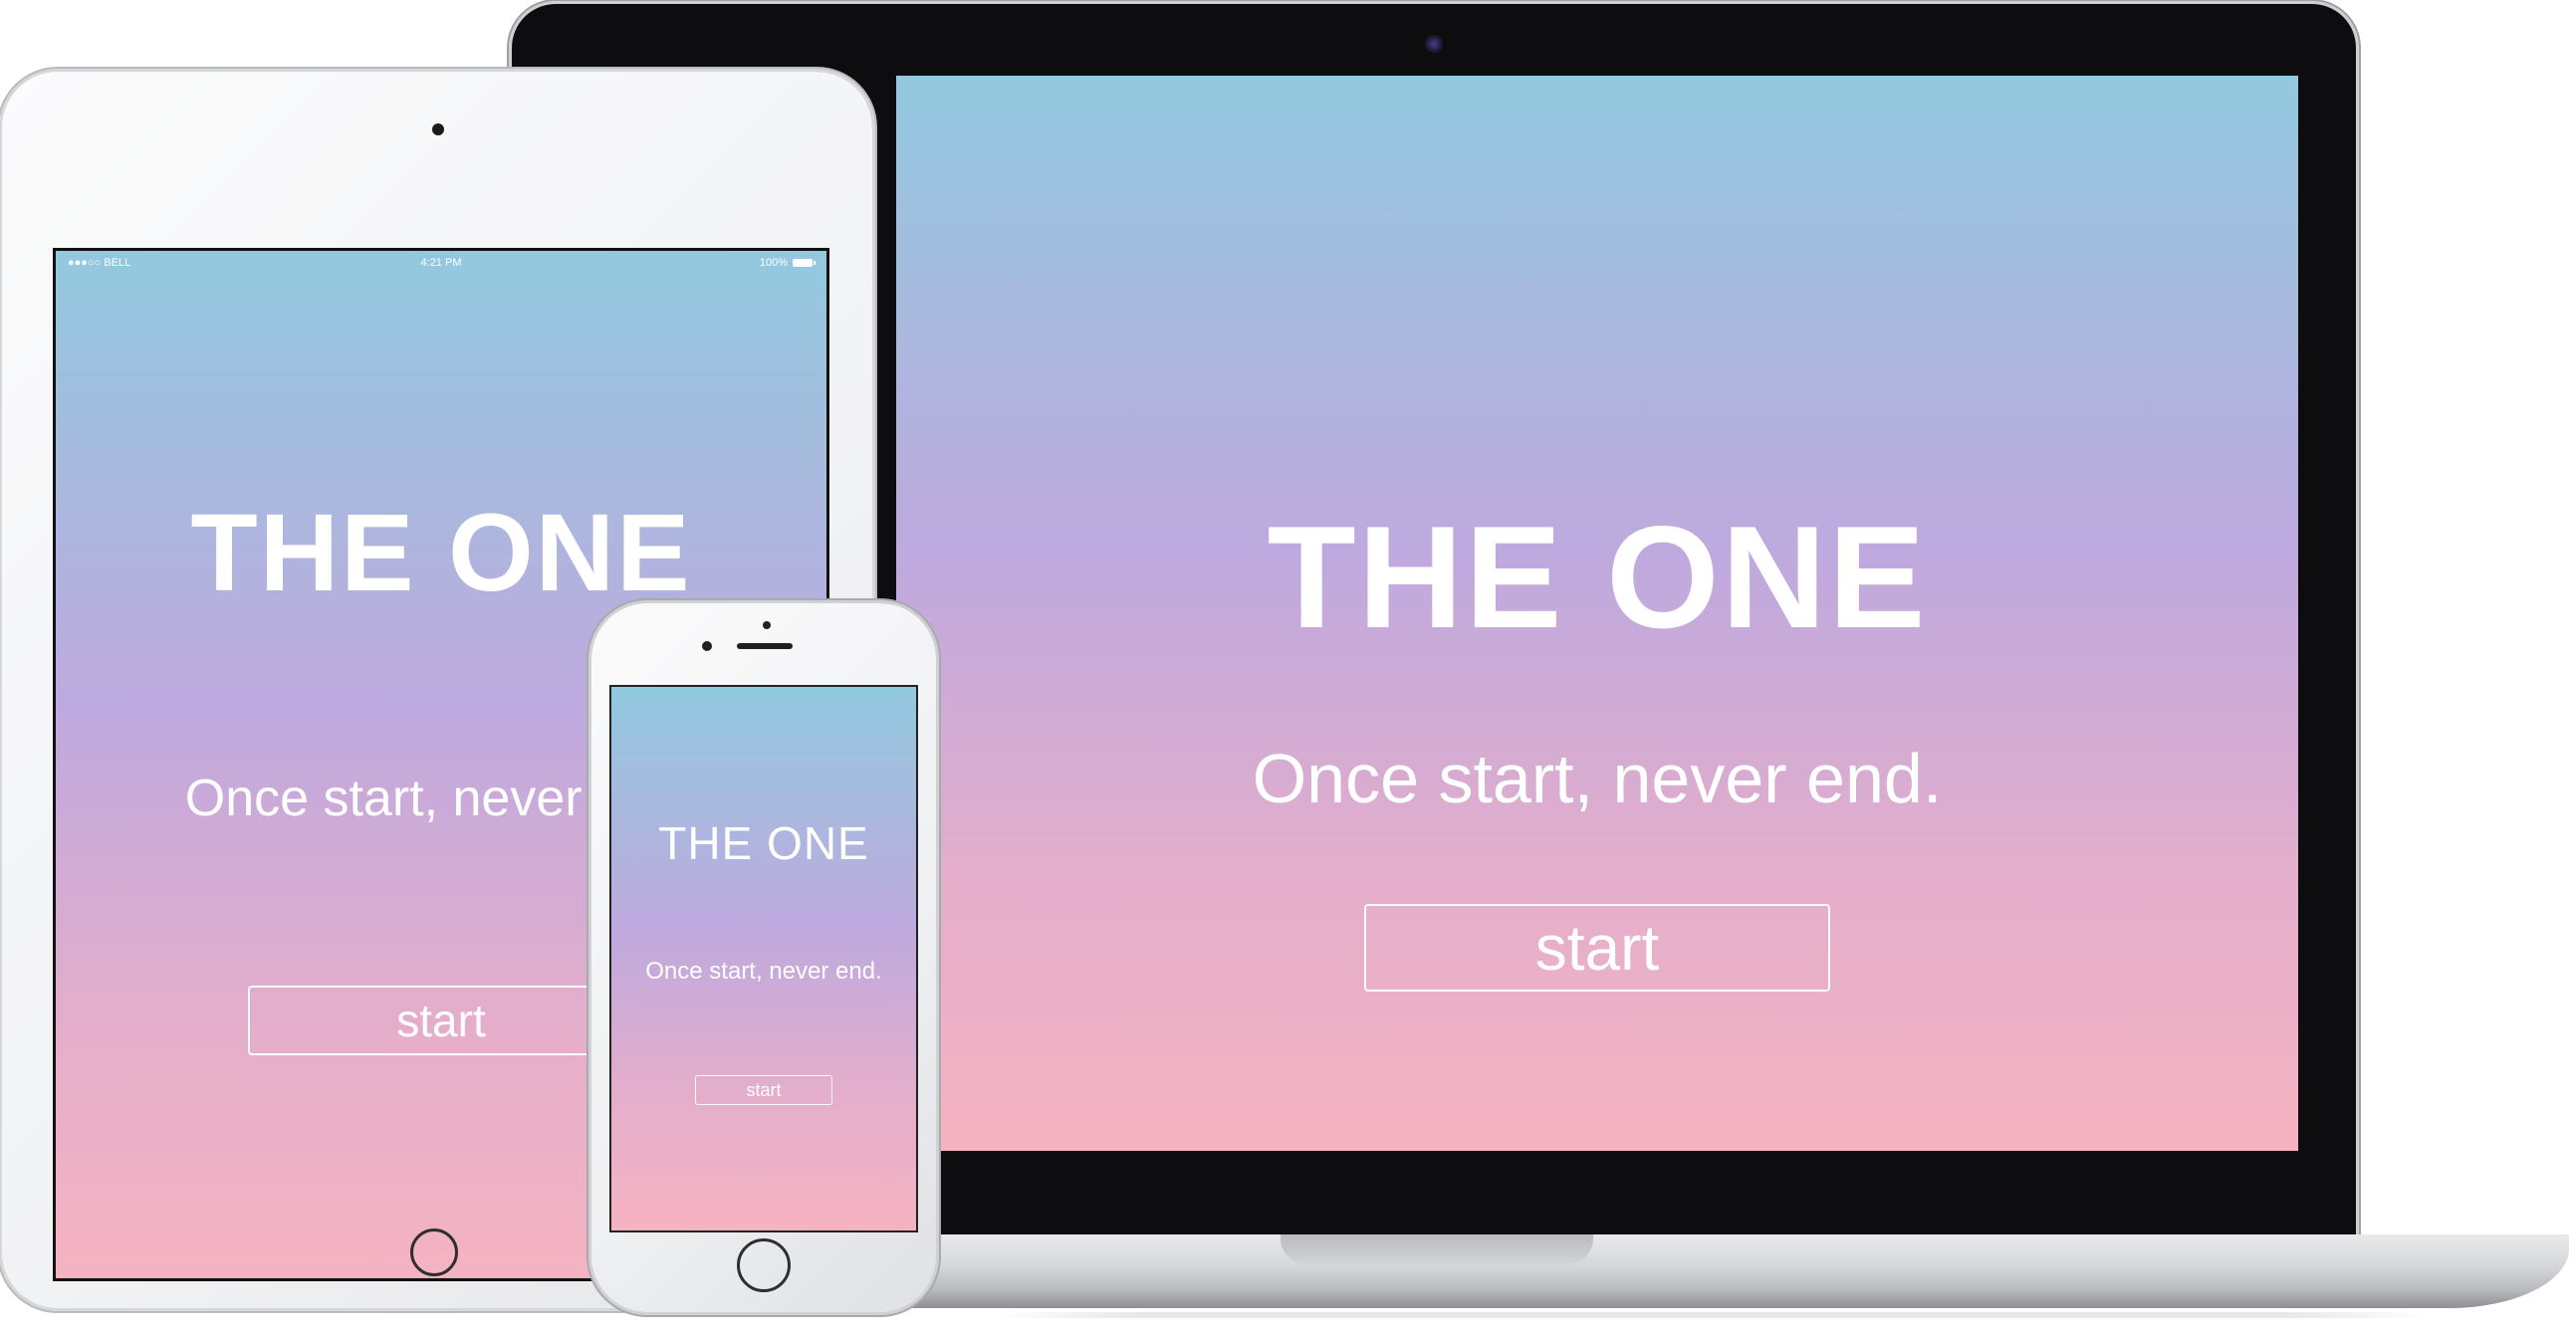 The width and height of the screenshot is (2576, 1338). I want to click on carrier-label: ●●●○○ BELL, so click(99, 263).